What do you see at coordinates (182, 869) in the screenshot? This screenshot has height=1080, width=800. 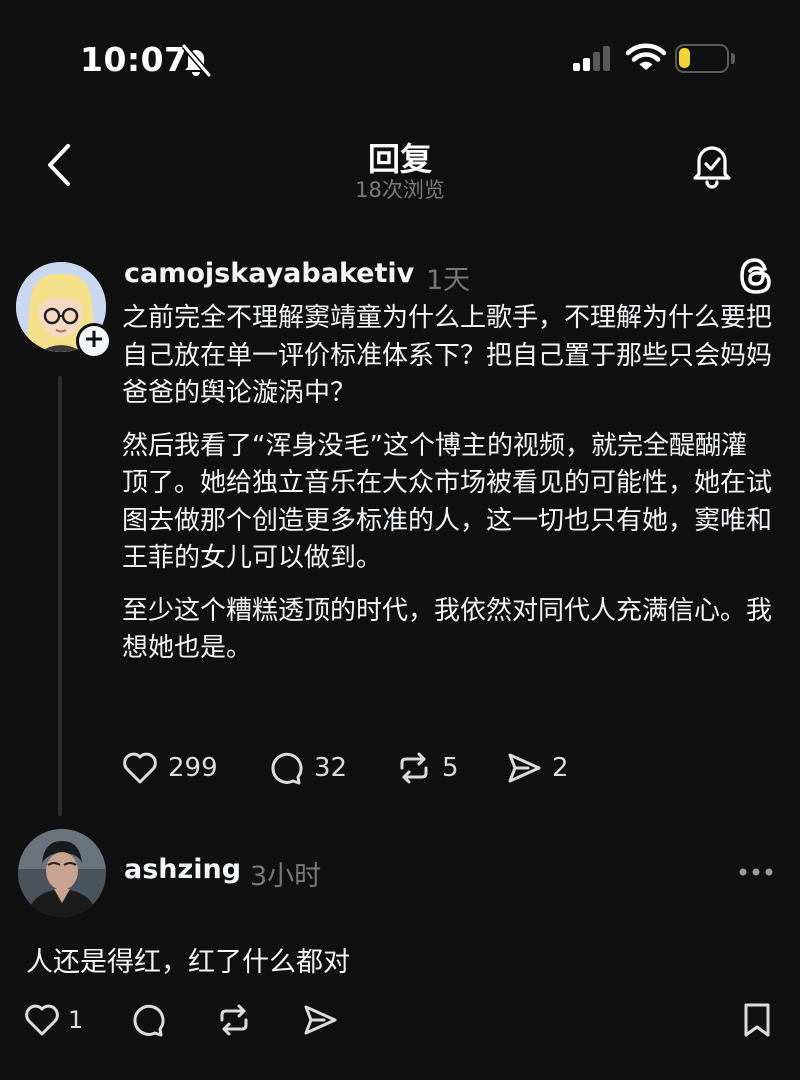 I see `reply-username: ashzing` at bounding box center [182, 869].